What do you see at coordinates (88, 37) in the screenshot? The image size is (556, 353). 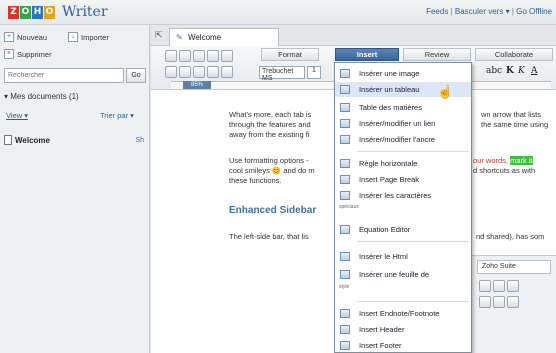 I see `import-button: ↓ Importer` at bounding box center [88, 37].